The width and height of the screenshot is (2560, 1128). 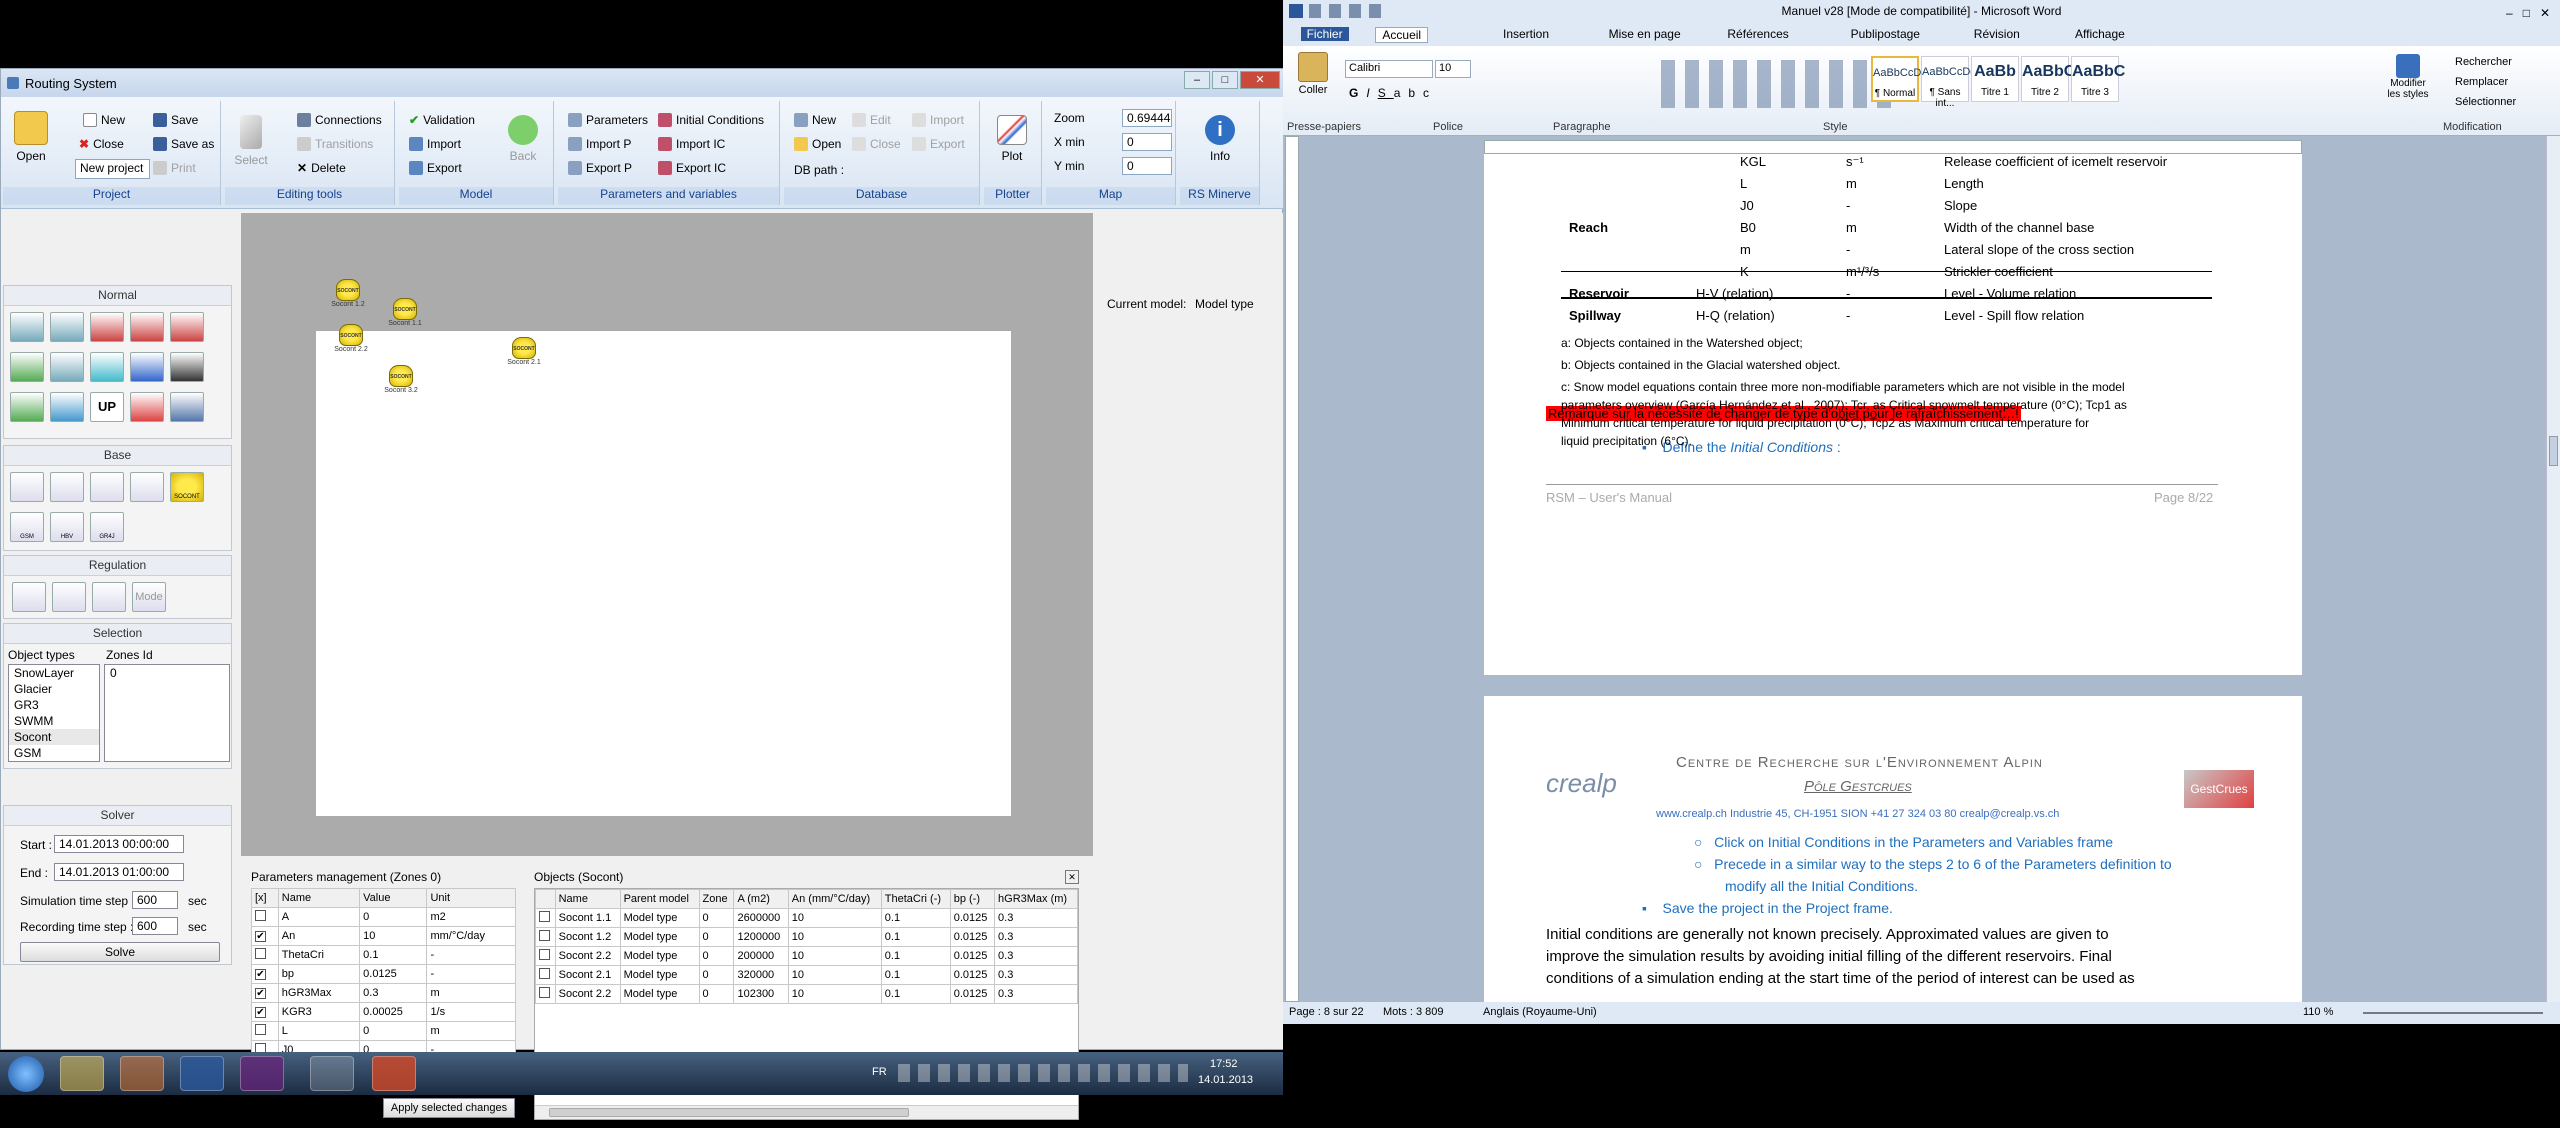 I want to click on object-cell: Model type, so click(x=659, y=918).